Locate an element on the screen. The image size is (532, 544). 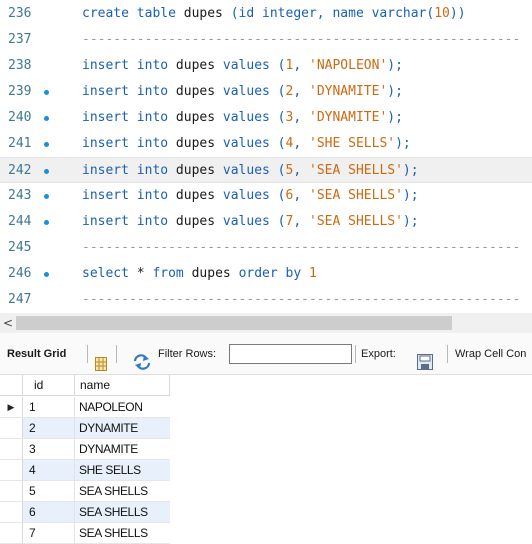
table-row: 6 SEA SHELLS is located at coordinates (85, 512).